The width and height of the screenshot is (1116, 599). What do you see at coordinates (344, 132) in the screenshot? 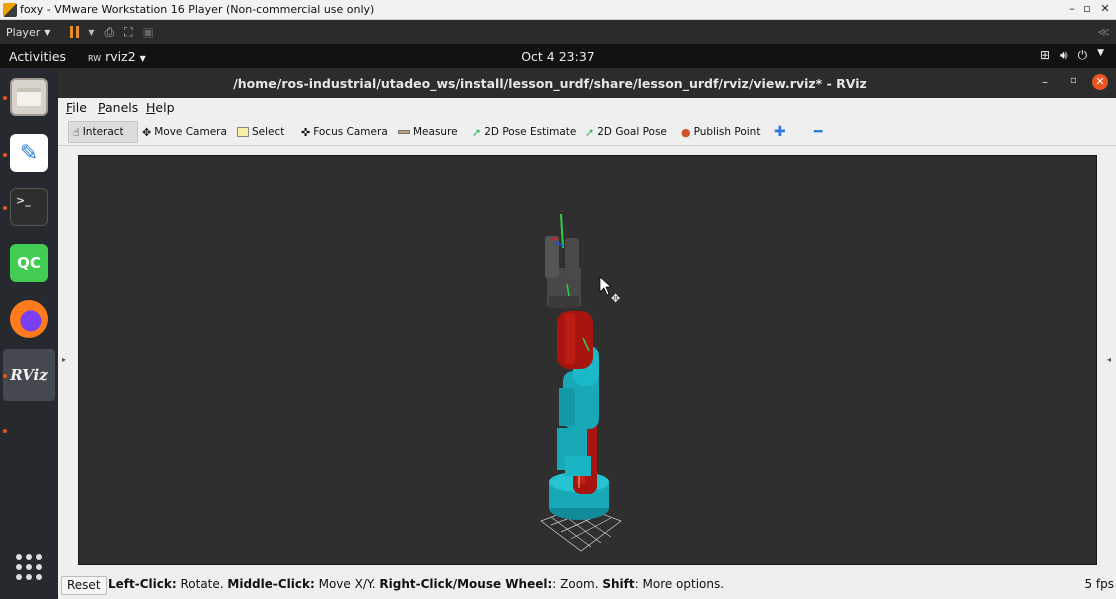
I see `focus-camera-tool: ✜ Focus Camera` at bounding box center [344, 132].